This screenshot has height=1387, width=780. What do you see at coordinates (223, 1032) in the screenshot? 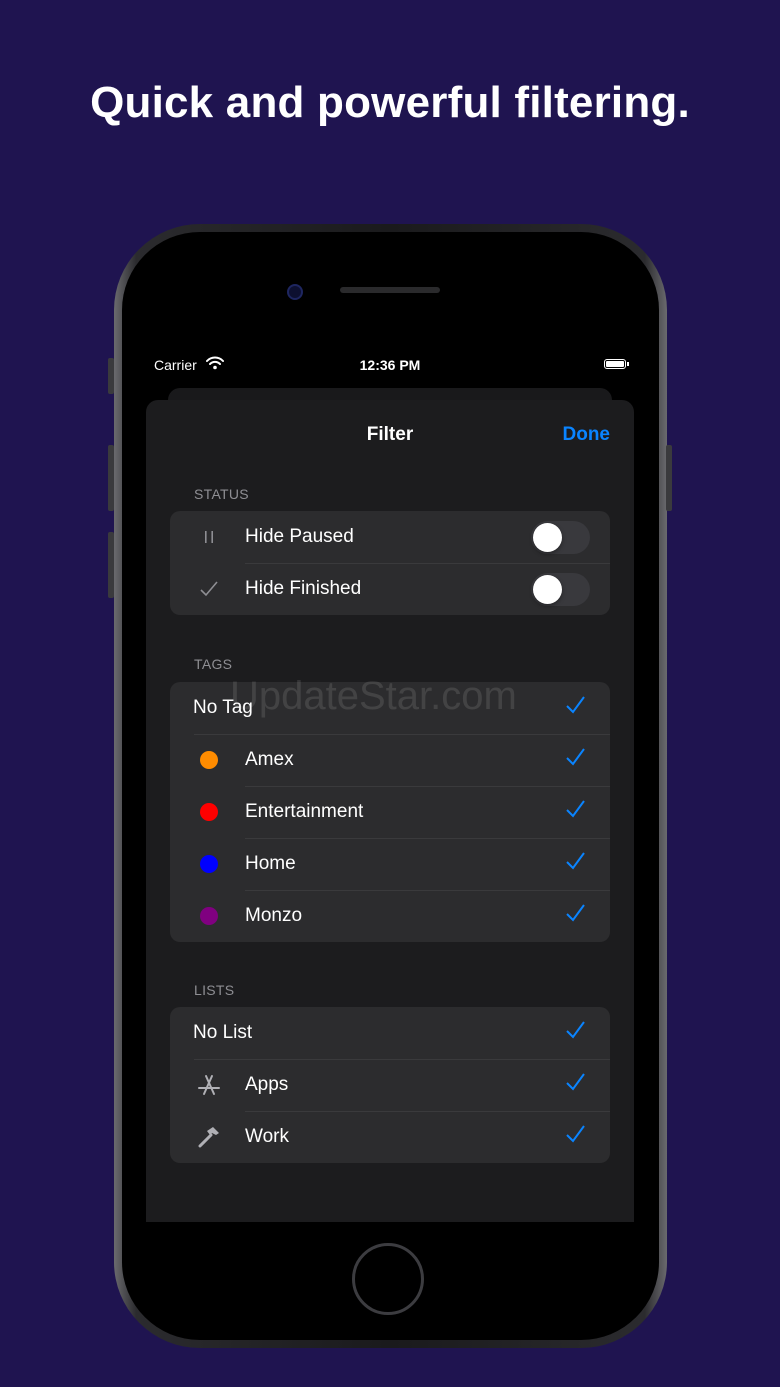
I see `list-label: No List` at bounding box center [223, 1032].